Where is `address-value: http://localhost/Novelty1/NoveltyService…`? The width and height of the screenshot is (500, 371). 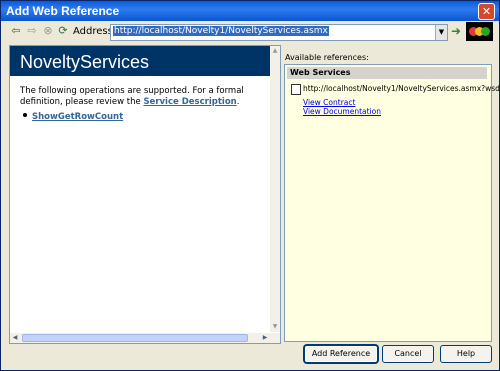 address-value: http://localhost/Novelty1/NoveltyService… is located at coordinates (221, 31).